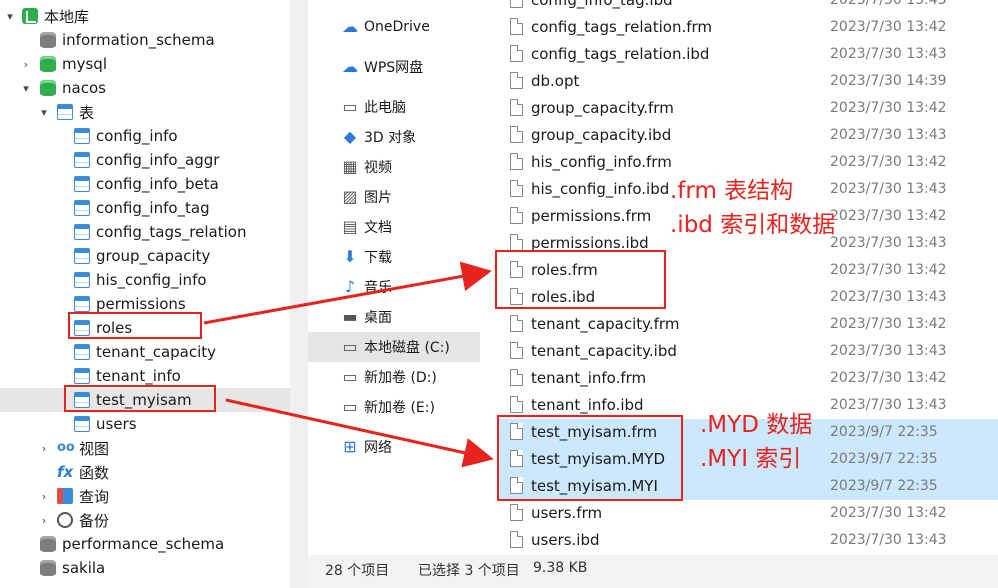 The height and width of the screenshot is (588, 998). Describe the element at coordinates (394, 287) in the screenshot. I see `nav-item-8: ♪ 音乐` at that location.